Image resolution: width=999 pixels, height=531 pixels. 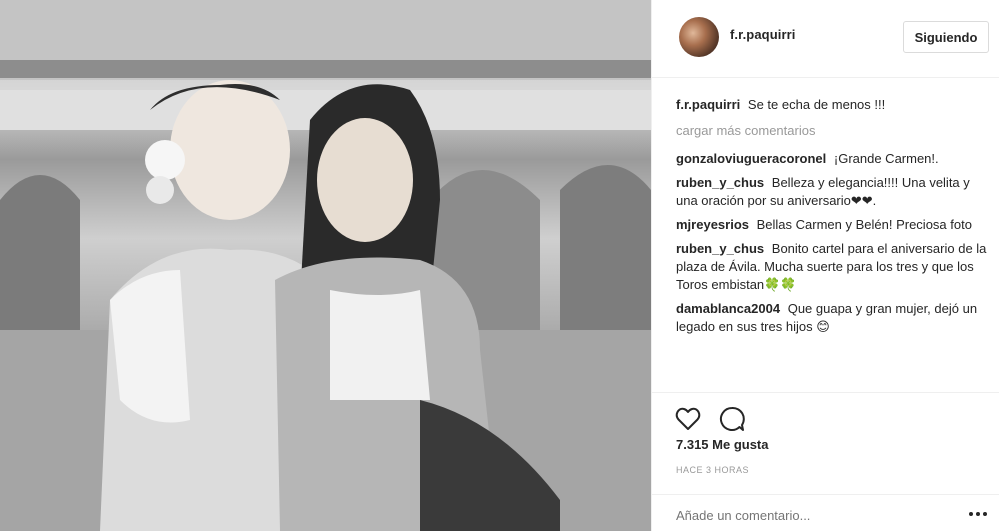 I want to click on post-timestamp: HACE 3 HORAS, so click(x=713, y=470).